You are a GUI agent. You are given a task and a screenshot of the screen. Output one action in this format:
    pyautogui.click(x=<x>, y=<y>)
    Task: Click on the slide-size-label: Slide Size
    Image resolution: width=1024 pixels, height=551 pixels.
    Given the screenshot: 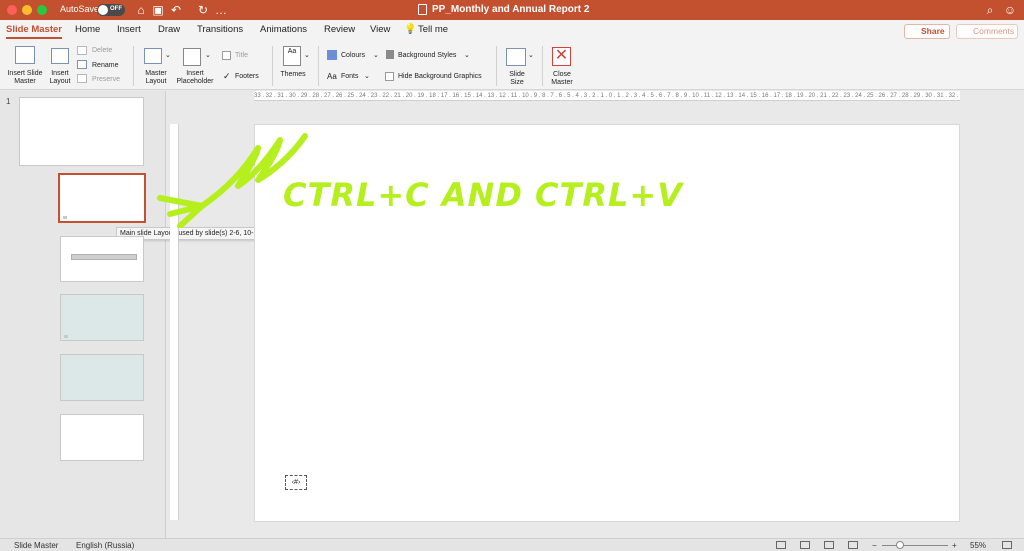 What is the action you would take?
    pyautogui.click(x=517, y=79)
    